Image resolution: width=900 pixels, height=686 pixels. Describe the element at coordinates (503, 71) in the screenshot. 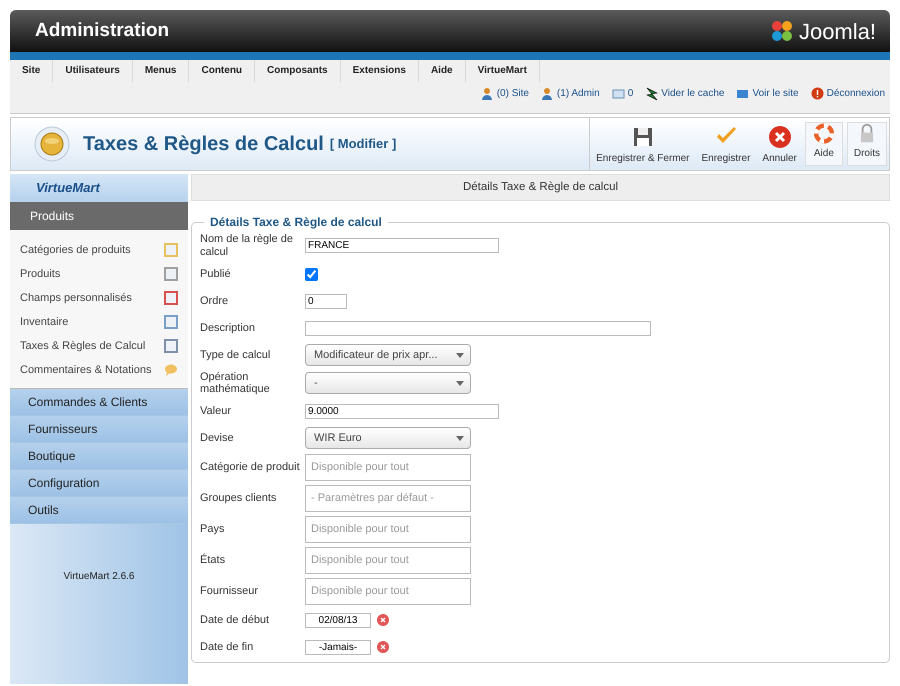

I see `menu-item: VirtueMart` at that location.